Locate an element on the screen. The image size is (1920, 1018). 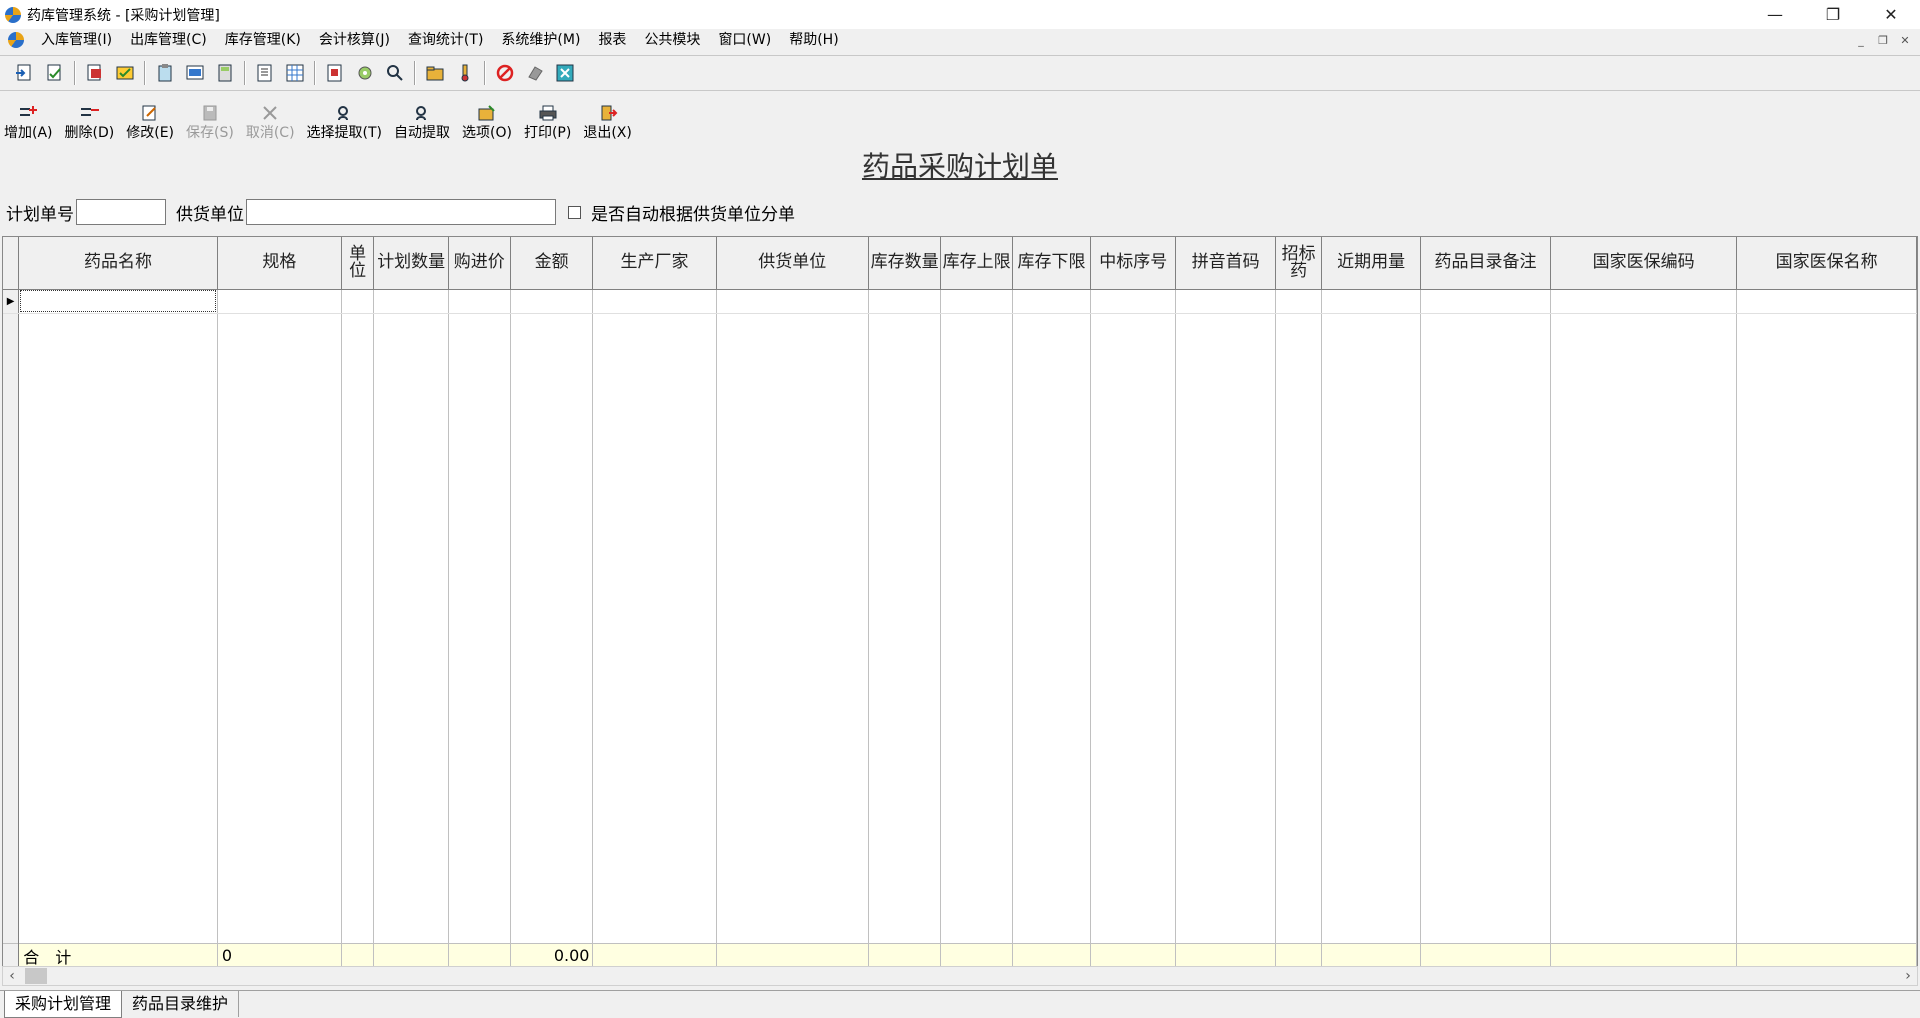
eraser-icon is located at coordinates (535, 73).